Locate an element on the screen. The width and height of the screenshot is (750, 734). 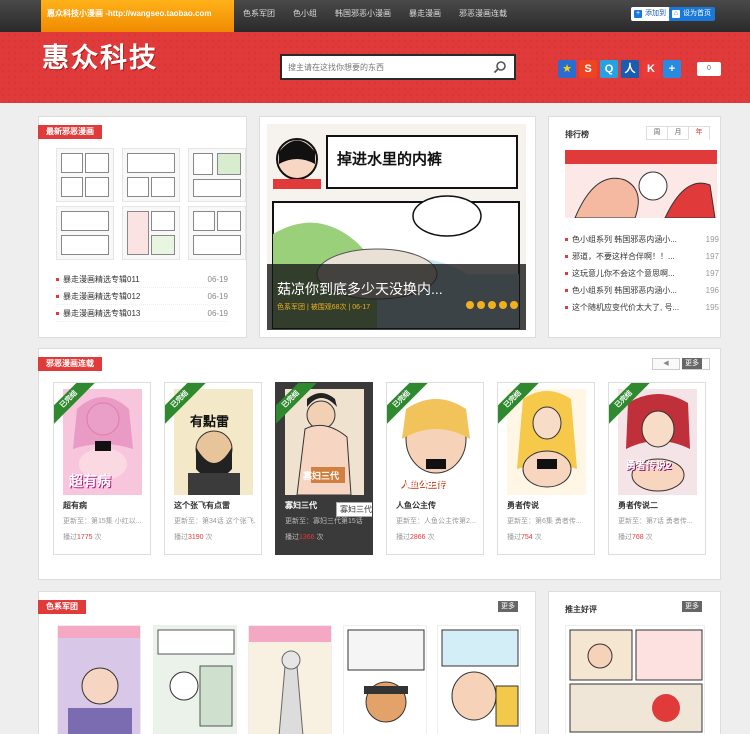
tab-year: 年 is located at coordinates (699, 133).